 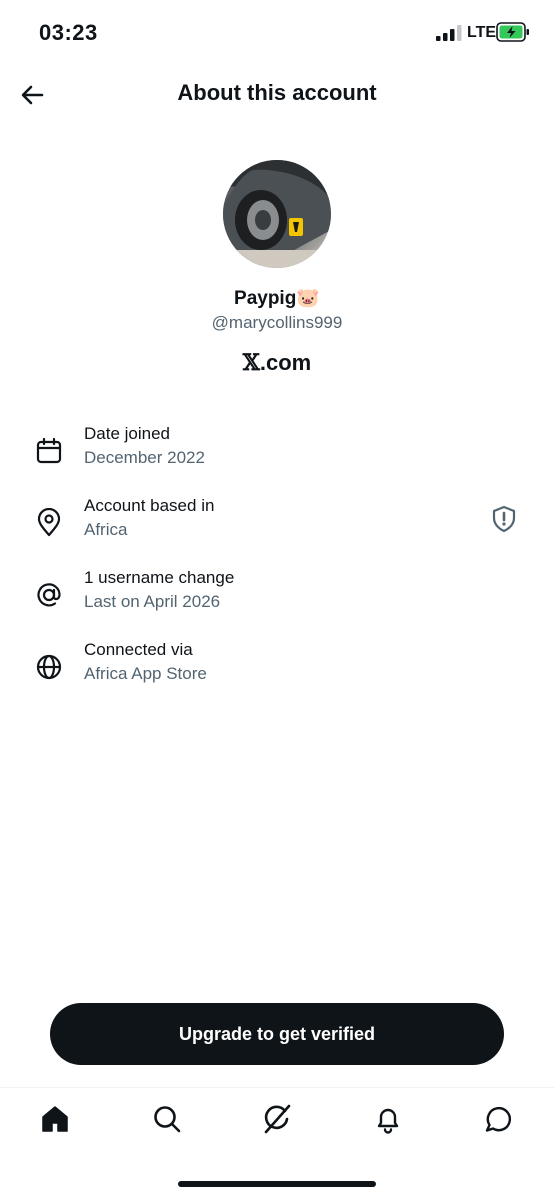 What do you see at coordinates (277, 92) in the screenshot?
I see `page-title: About this account` at bounding box center [277, 92].